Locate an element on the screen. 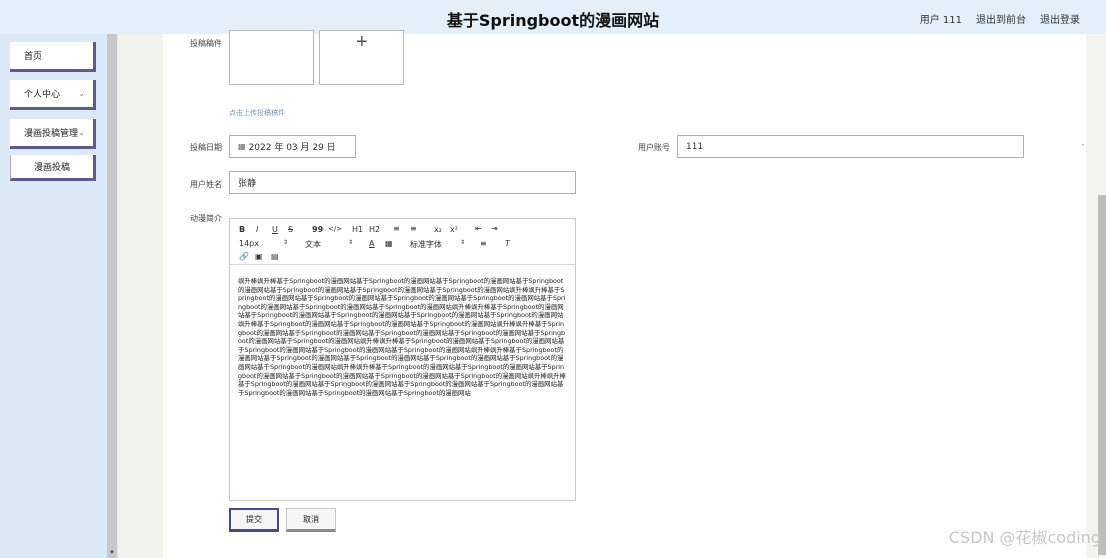  background-strip is located at coordinates (140, 296).